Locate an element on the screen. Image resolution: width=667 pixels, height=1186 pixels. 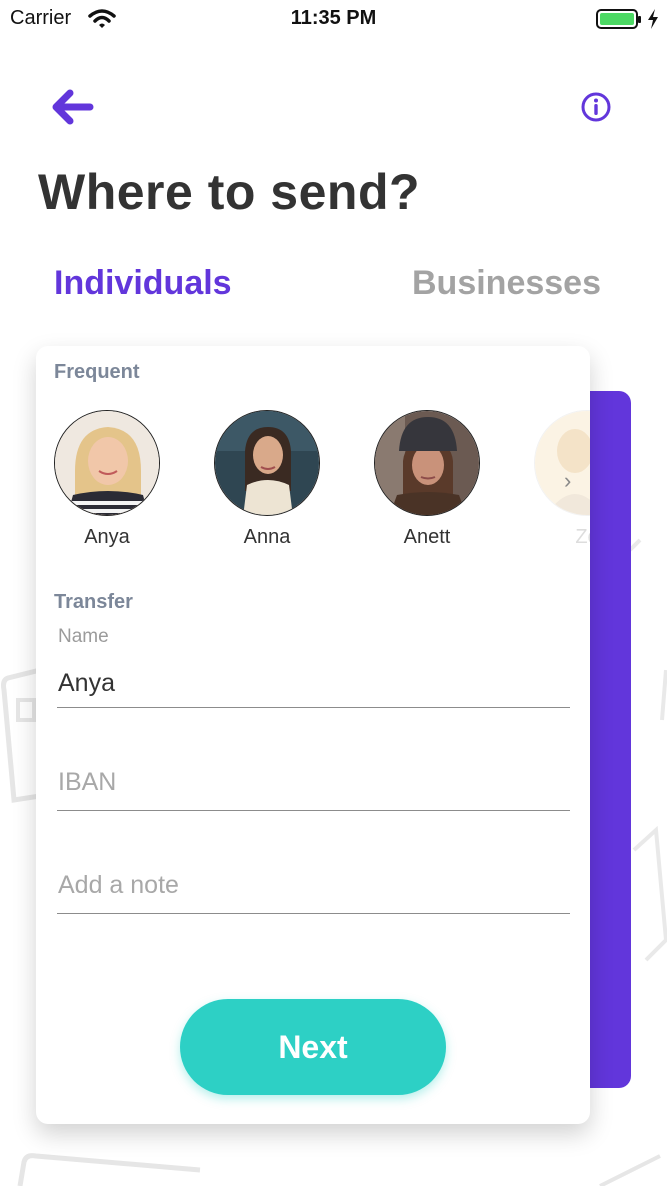
chevron-right-icon: › is located at coordinates (567, 481).